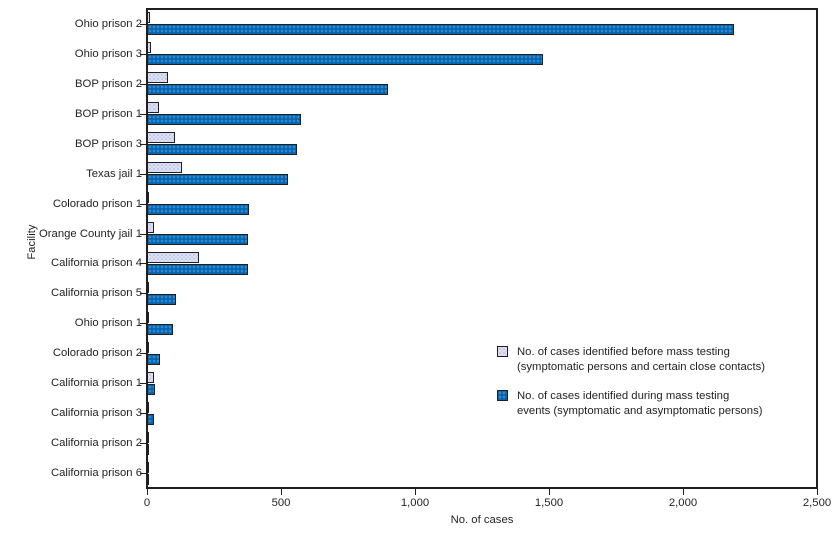 The image size is (837, 535). What do you see at coordinates (96, 293) in the screenshot?
I see `y-axis-tick-label: California prison 5` at bounding box center [96, 293].